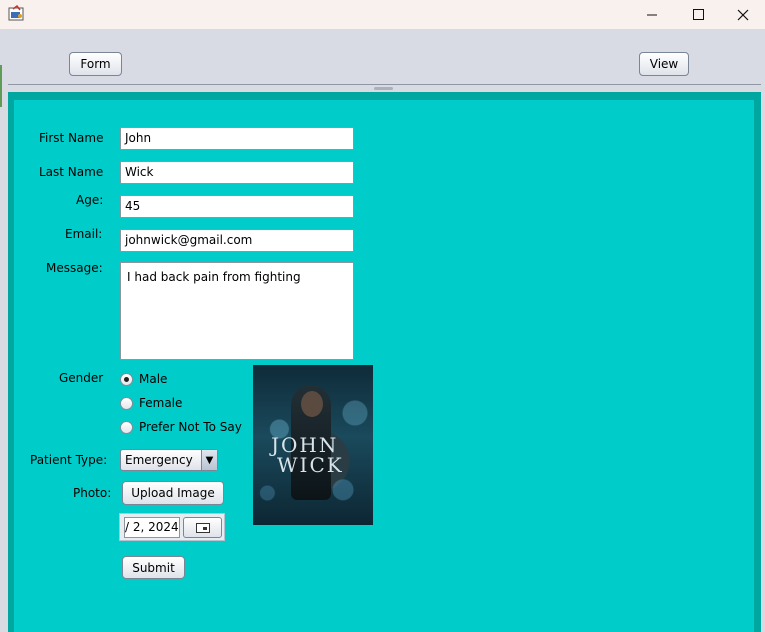 The image size is (765, 632). I want to click on last-name-label: Last Name, so click(71, 172).